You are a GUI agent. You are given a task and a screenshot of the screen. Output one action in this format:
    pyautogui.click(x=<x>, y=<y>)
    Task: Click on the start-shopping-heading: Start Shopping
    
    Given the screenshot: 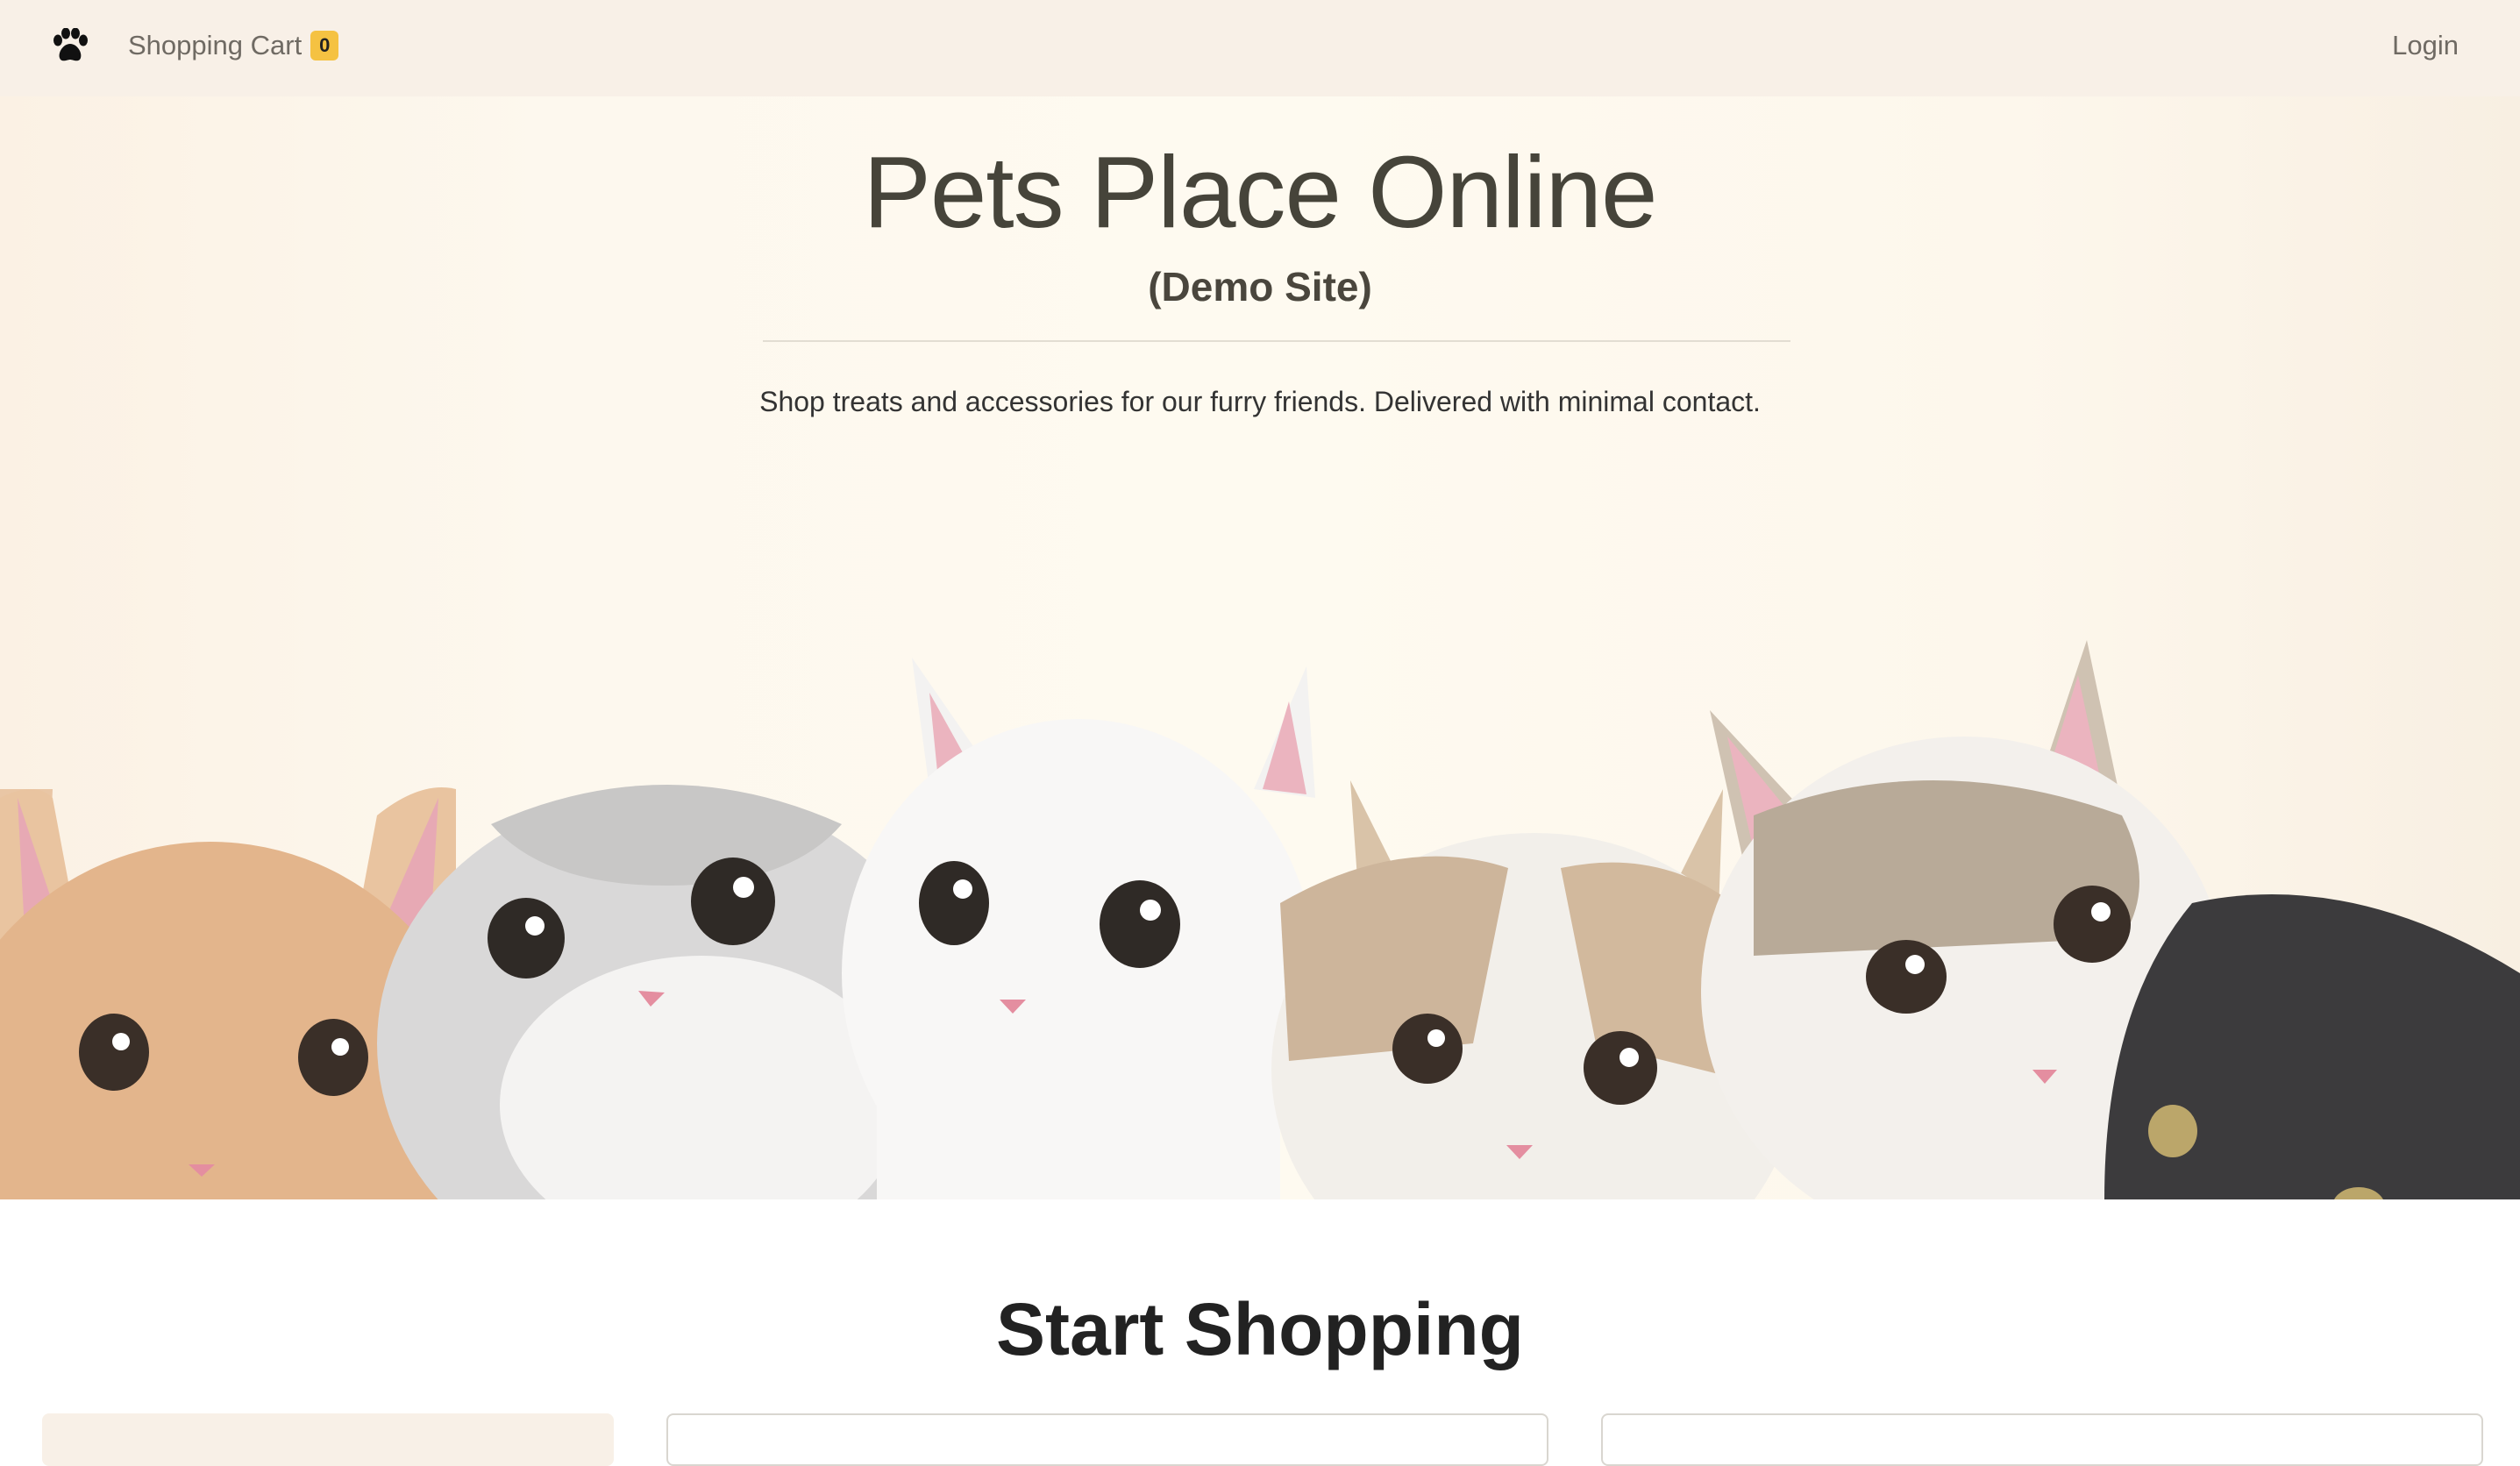 What is the action you would take?
    pyautogui.click(x=1260, y=1329)
    